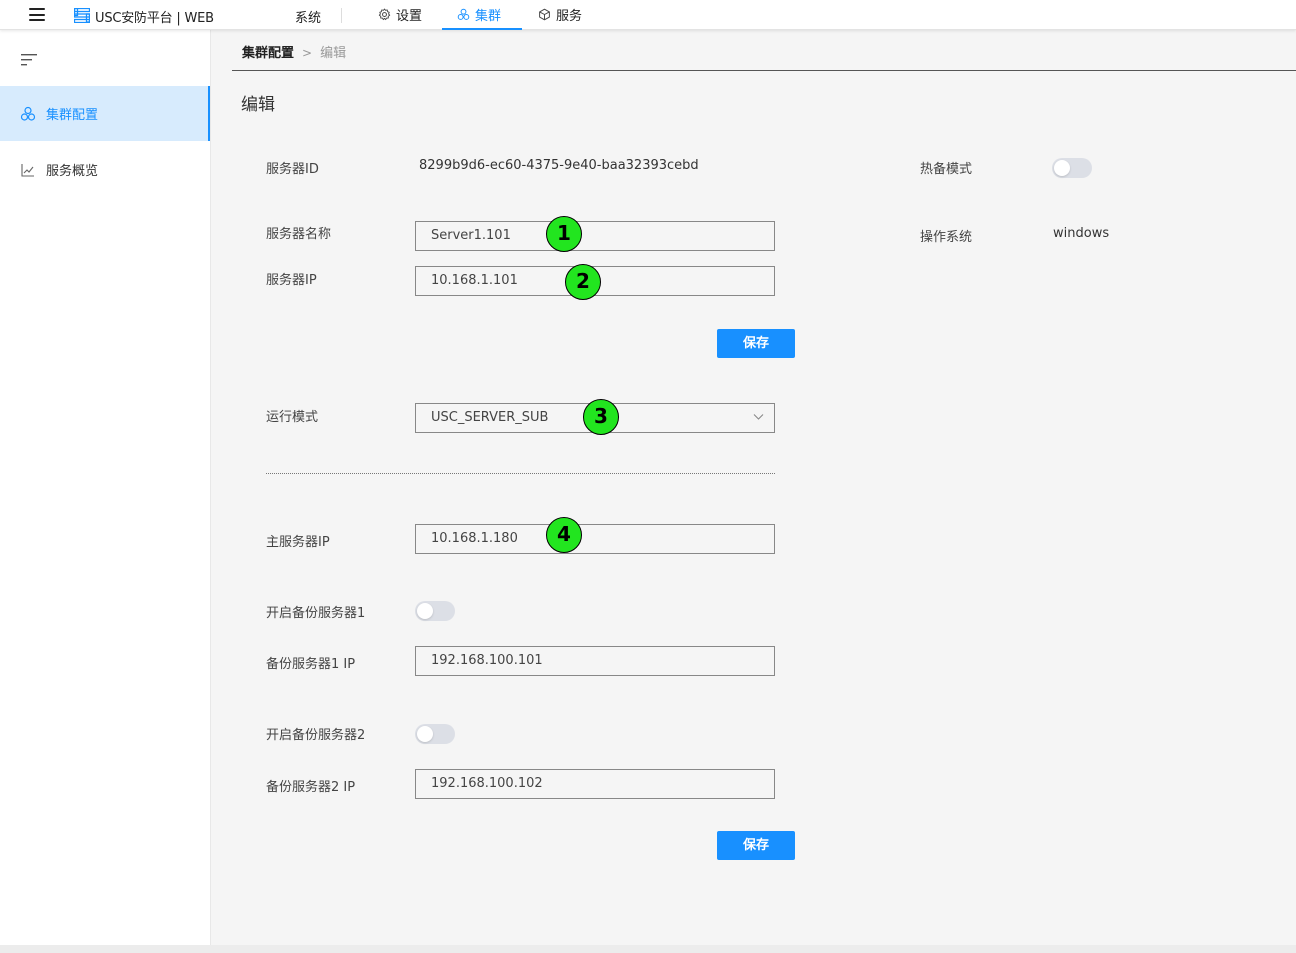  I want to click on server-name-input: Server1.101, so click(595, 236).